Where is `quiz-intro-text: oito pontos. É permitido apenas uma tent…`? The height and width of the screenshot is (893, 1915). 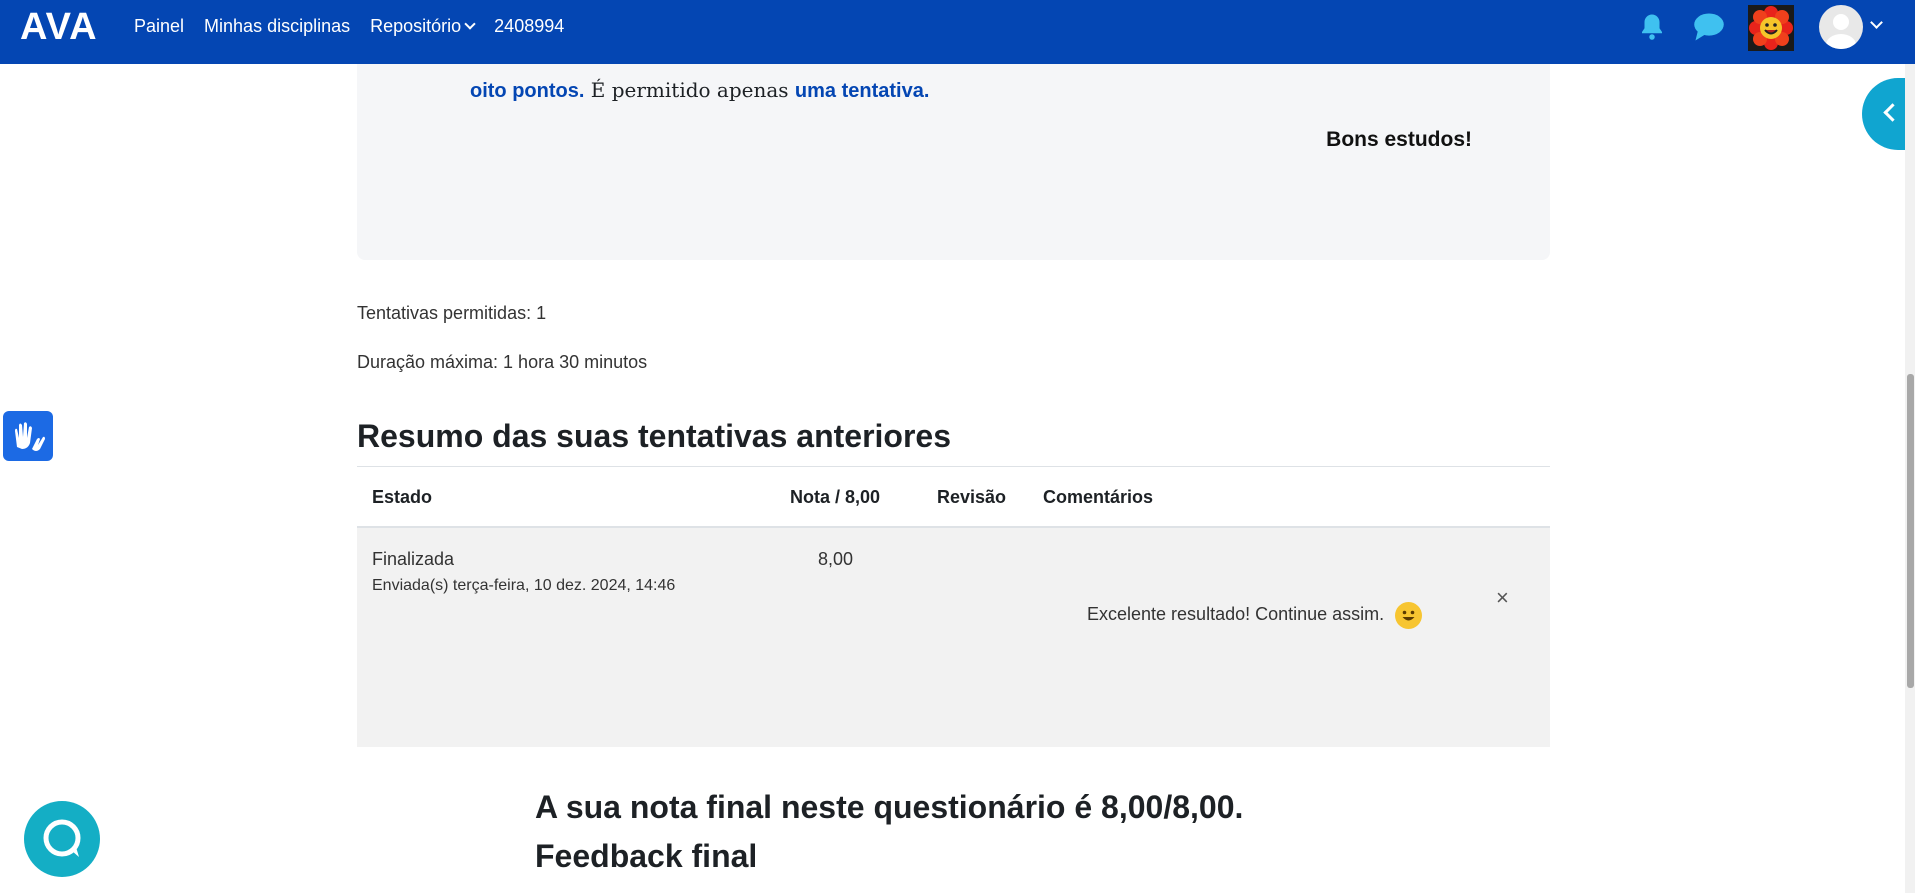 quiz-intro-text: oito pontos. É permitido apenas uma tent… is located at coordinates (972, 90).